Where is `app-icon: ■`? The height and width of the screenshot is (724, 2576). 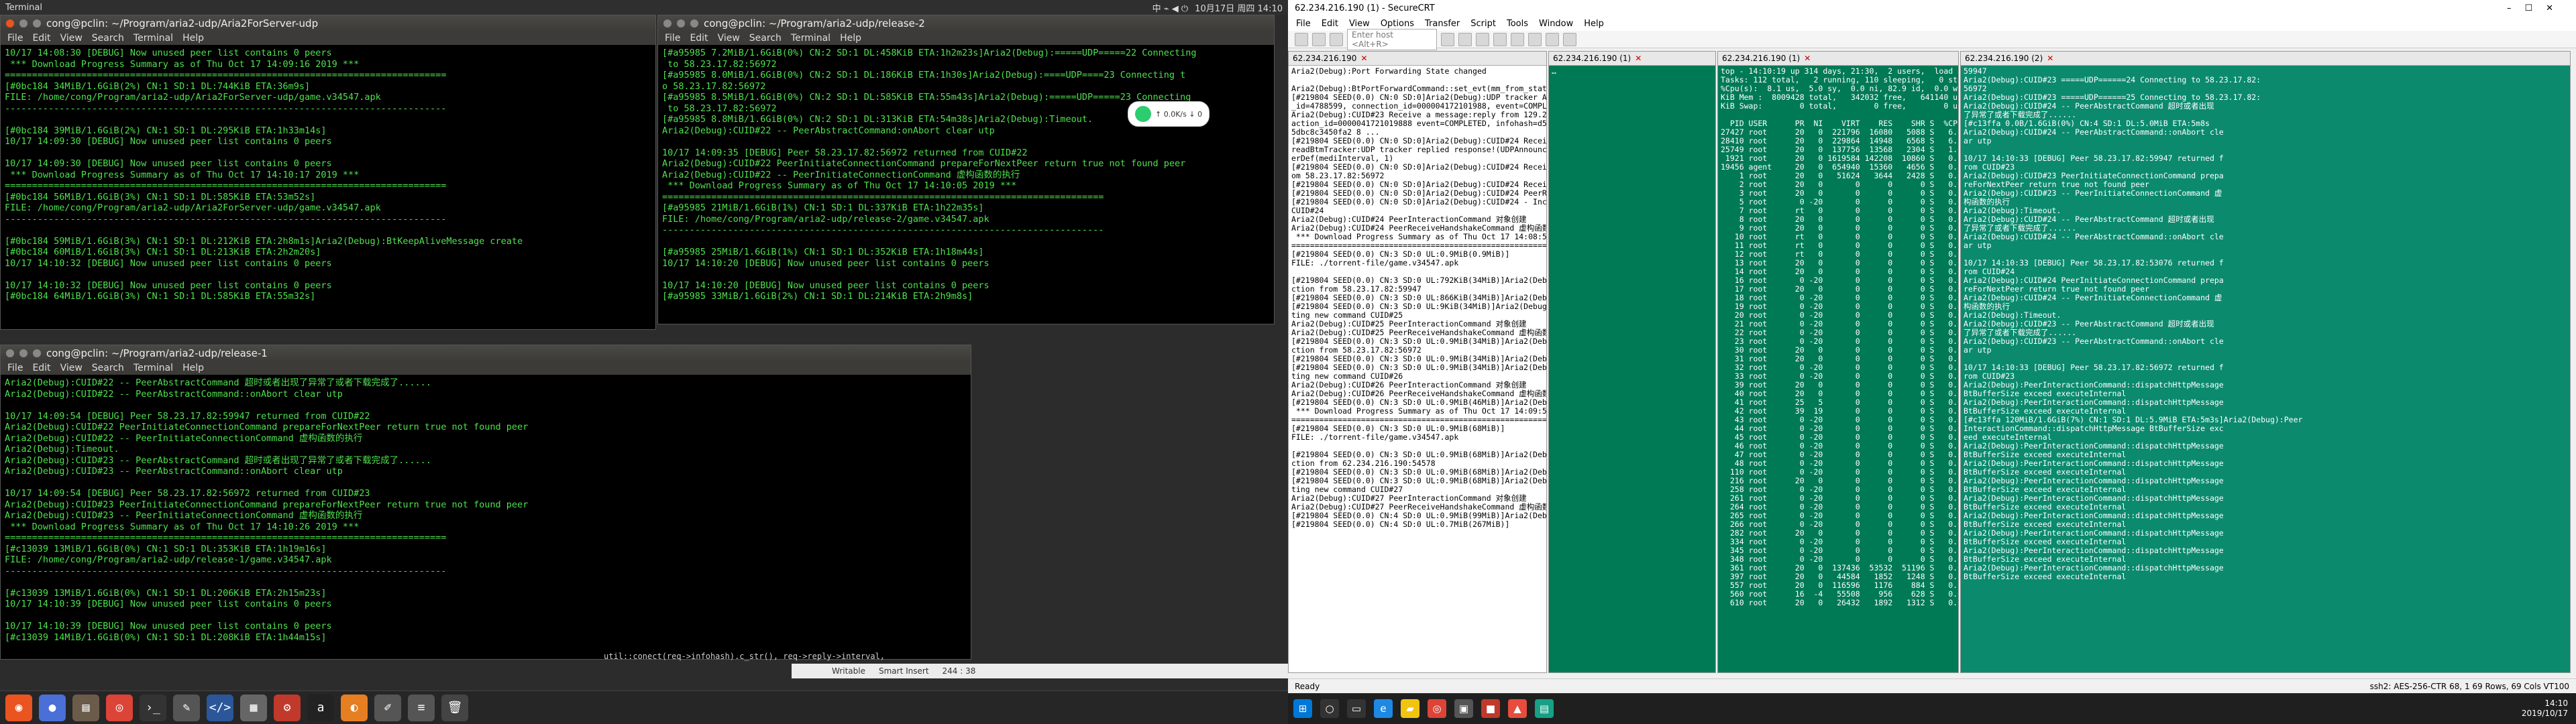
app-icon: ■ is located at coordinates (1490, 708).